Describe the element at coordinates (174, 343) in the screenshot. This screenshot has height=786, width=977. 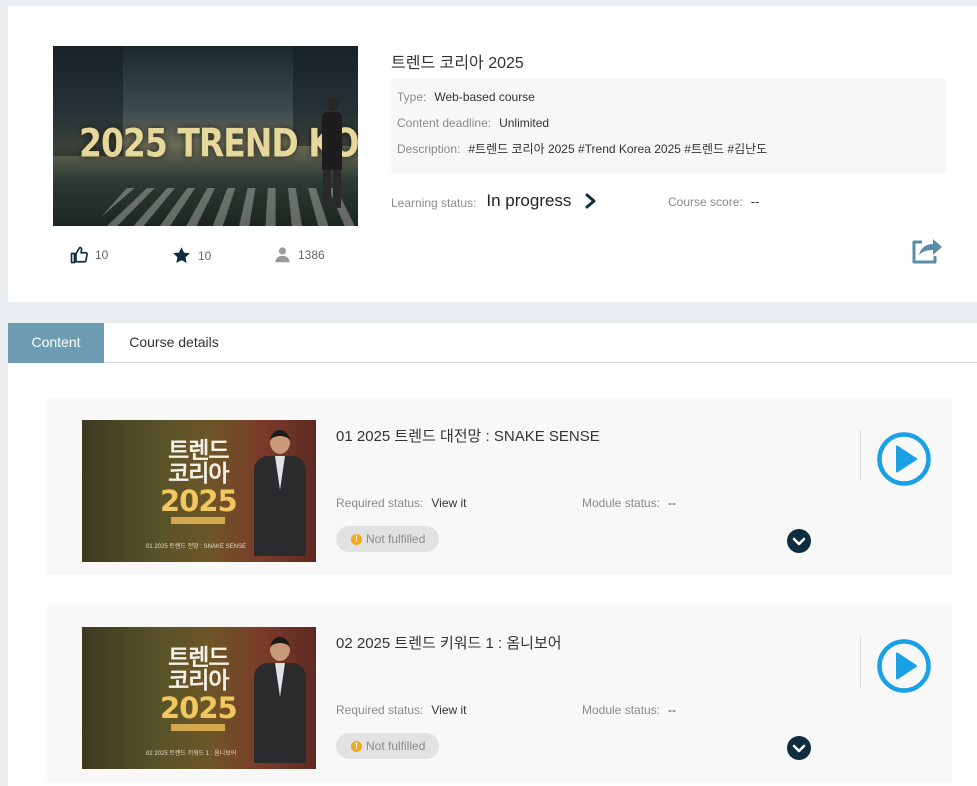
I see `tab-course-details: Course details` at that location.